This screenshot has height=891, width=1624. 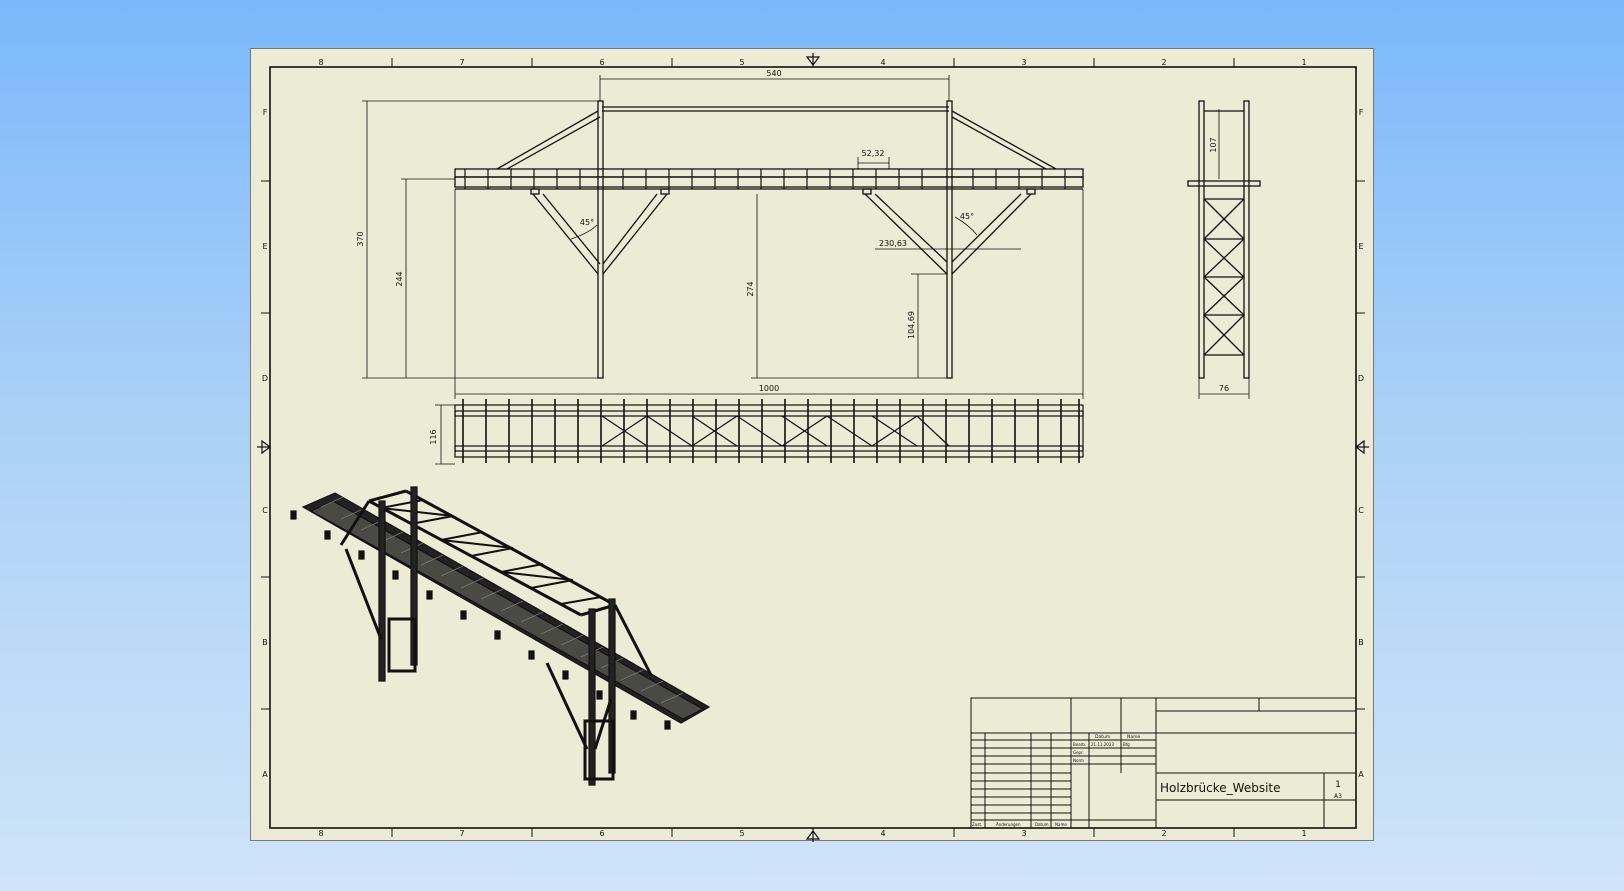 What do you see at coordinates (360, 238) in the screenshot?
I see `dim-overall-height: 370` at bounding box center [360, 238].